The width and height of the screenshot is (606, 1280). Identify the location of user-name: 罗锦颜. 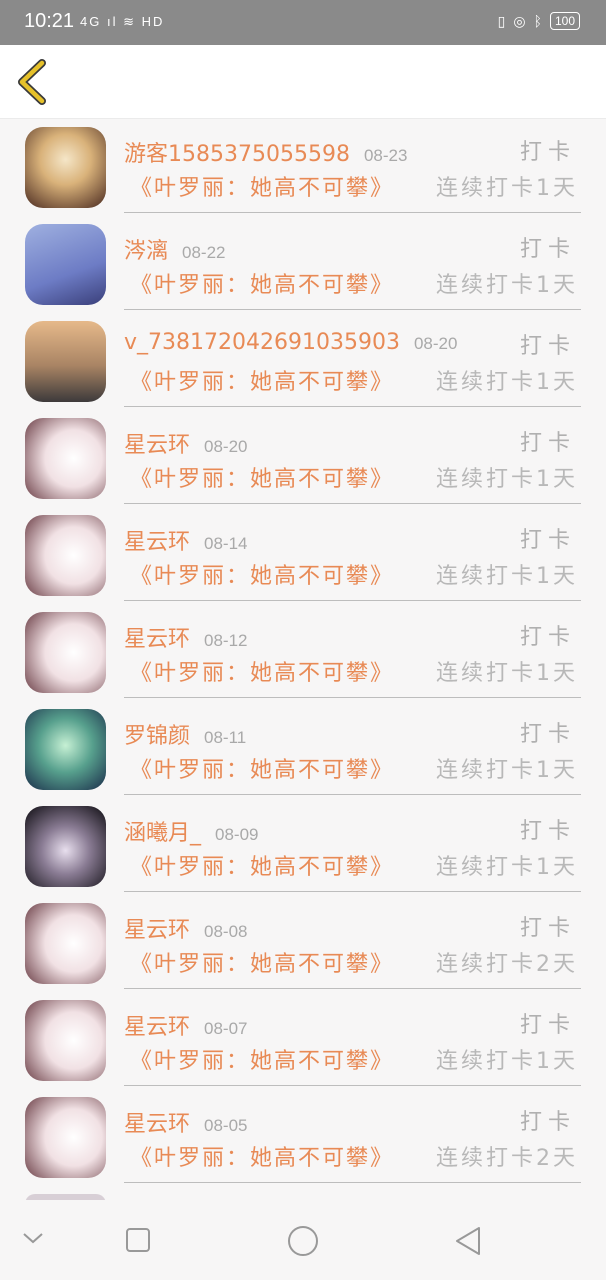
(157, 734).